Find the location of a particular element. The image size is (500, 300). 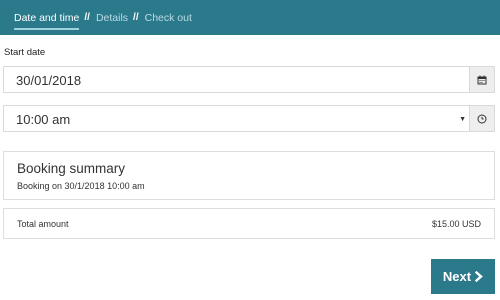

step-date-and-time: Date and time is located at coordinates (47, 21).